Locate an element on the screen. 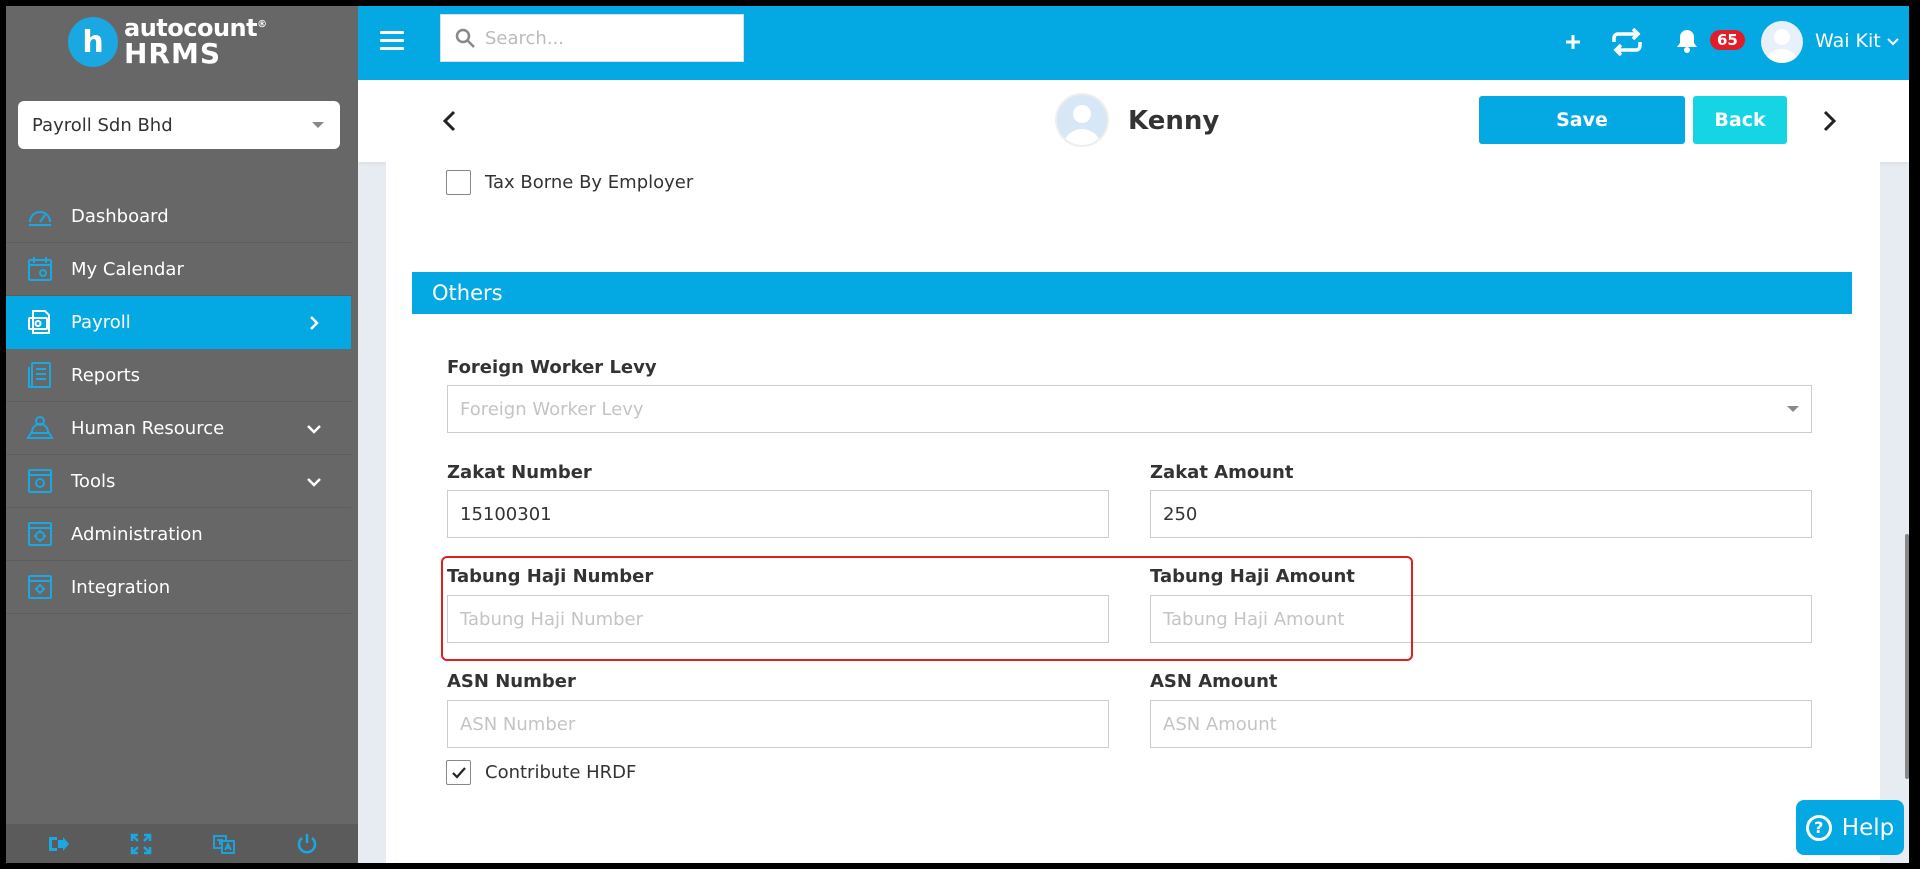 The width and height of the screenshot is (1920, 869). sidebar-item-integration: Integration is located at coordinates (178, 587).